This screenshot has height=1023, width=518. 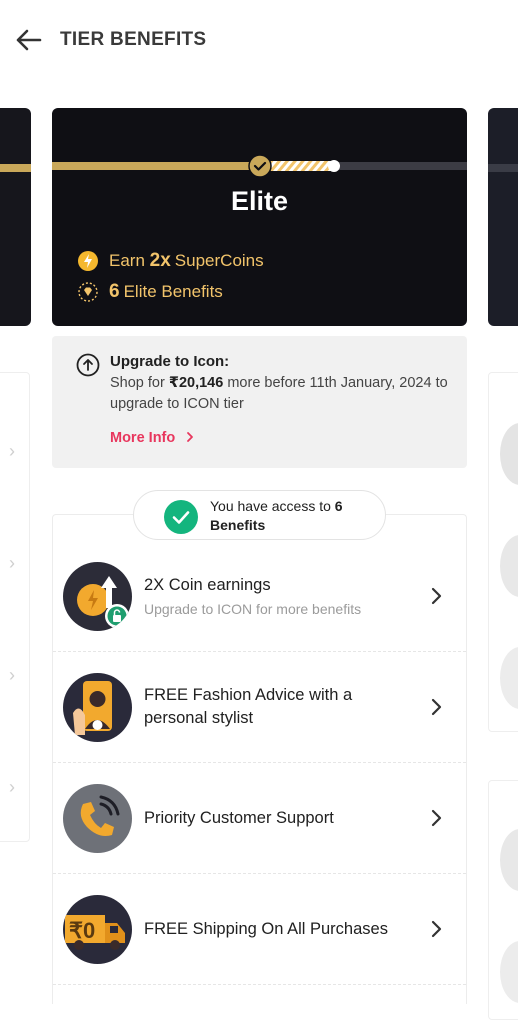 What do you see at coordinates (88, 261) in the screenshot?
I see `lightning-coin-icon` at bounding box center [88, 261].